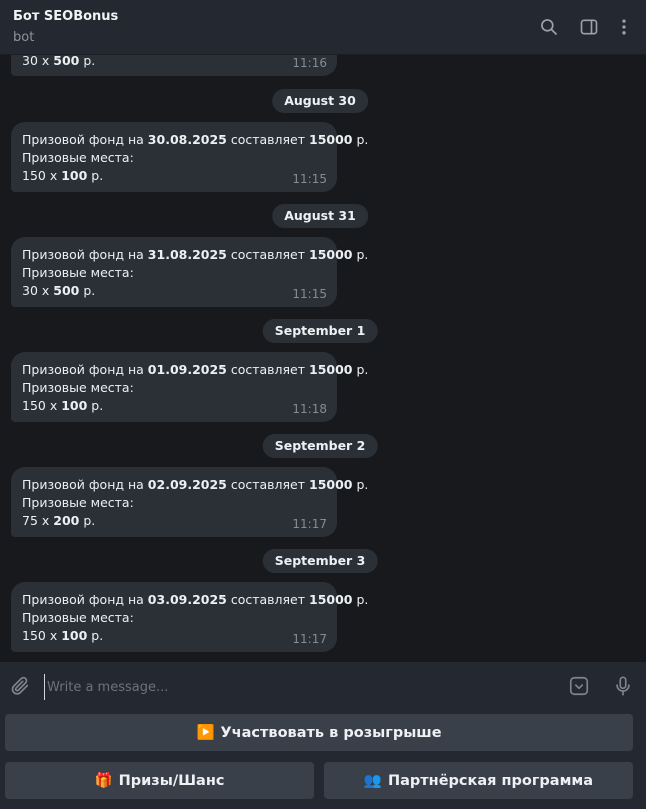 This screenshot has width=646, height=809. Describe the element at coordinates (171, 780) in the screenshot. I see `prizes-label: Призы/Шанс` at that location.